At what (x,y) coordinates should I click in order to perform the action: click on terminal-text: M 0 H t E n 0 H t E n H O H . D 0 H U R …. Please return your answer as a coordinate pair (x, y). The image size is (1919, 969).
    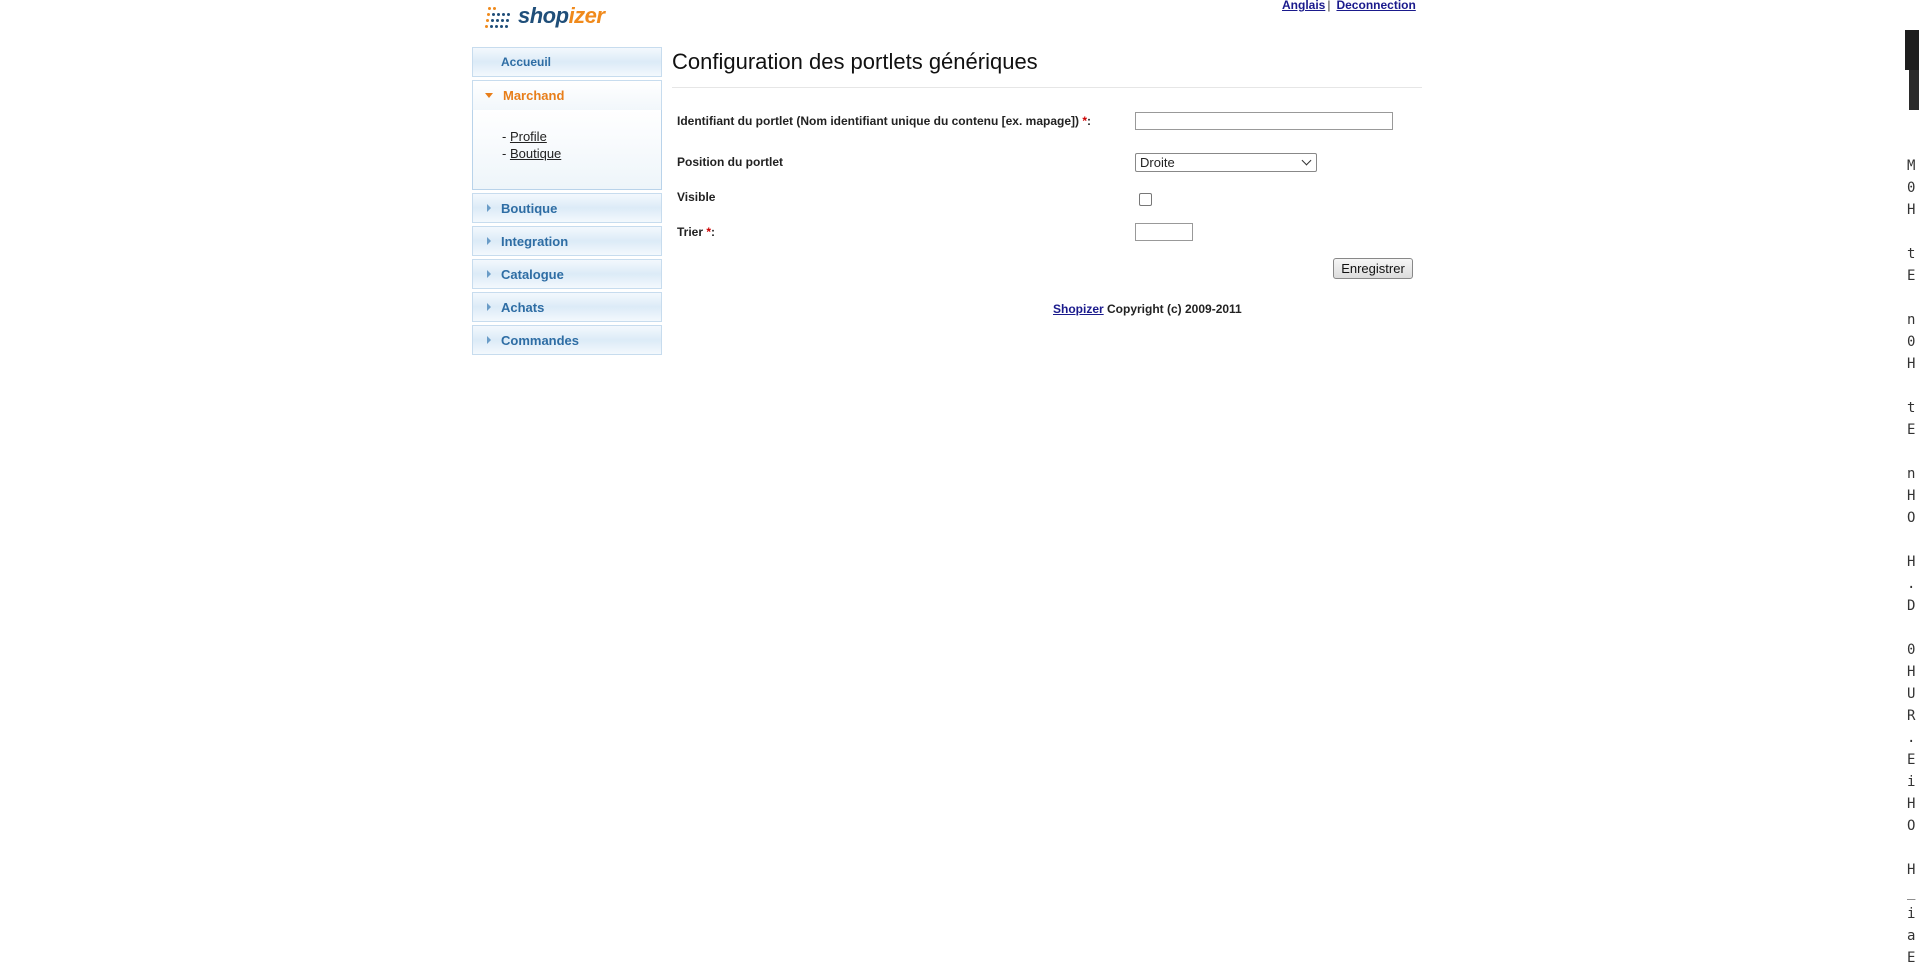
    Looking at the image, I should click on (1911, 562).